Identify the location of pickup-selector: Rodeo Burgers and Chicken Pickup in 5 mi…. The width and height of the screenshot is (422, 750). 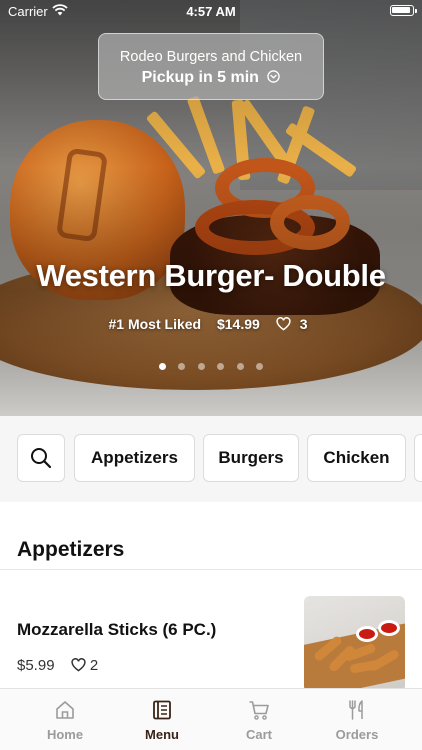
(211, 66).